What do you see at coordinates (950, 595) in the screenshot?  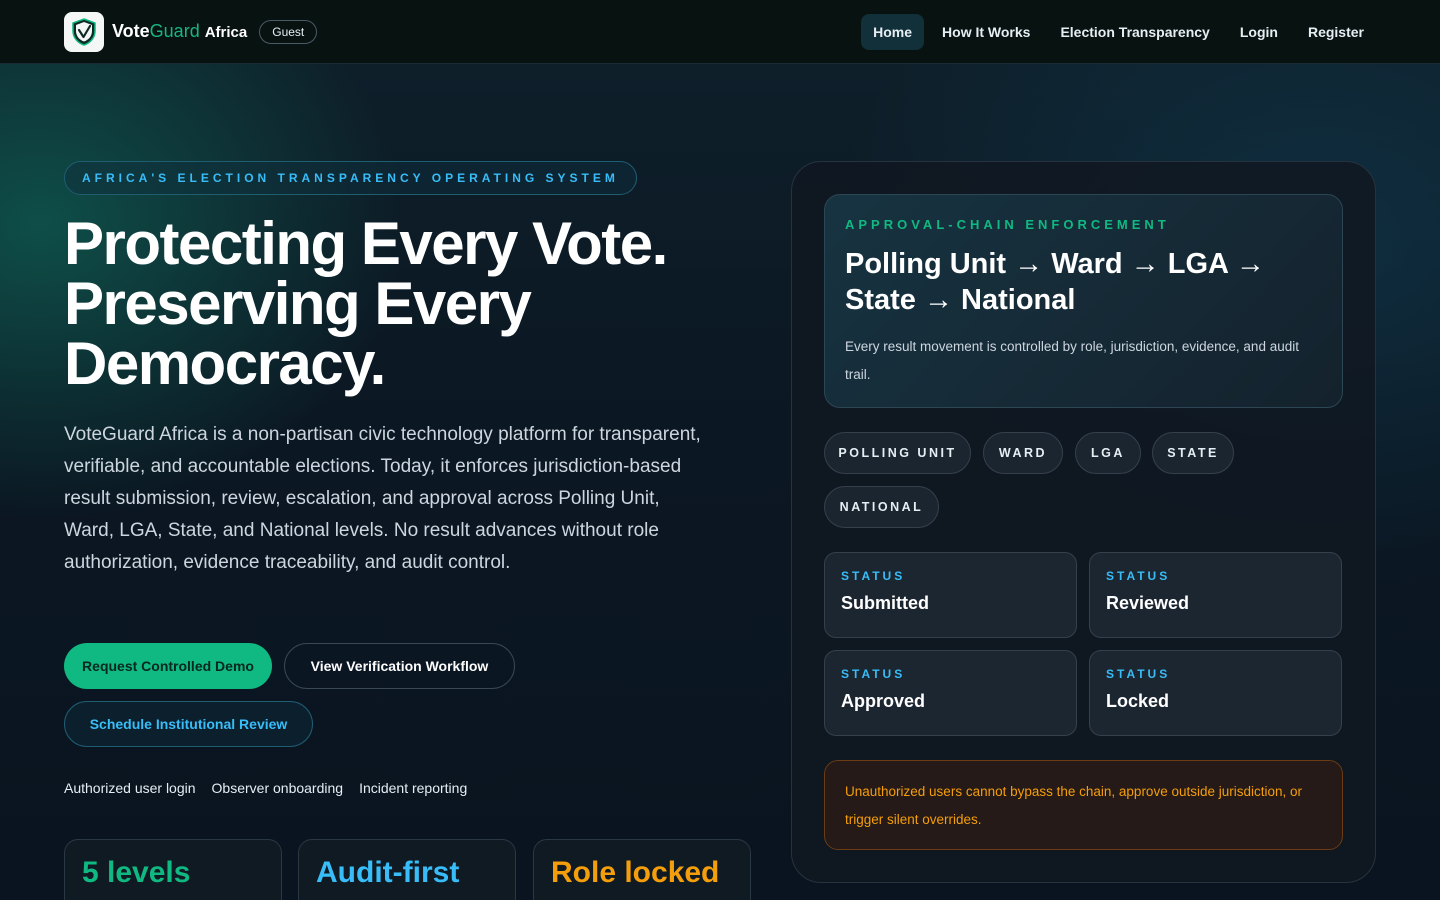 I see `status-card-submitted: STATUS Submitted` at bounding box center [950, 595].